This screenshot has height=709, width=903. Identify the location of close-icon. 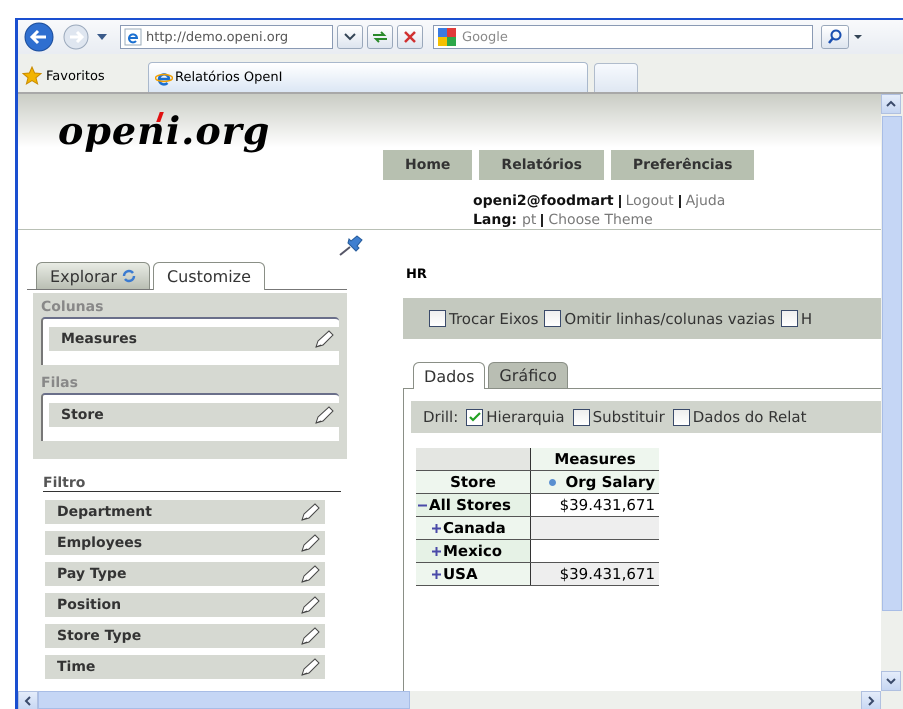
(410, 37).